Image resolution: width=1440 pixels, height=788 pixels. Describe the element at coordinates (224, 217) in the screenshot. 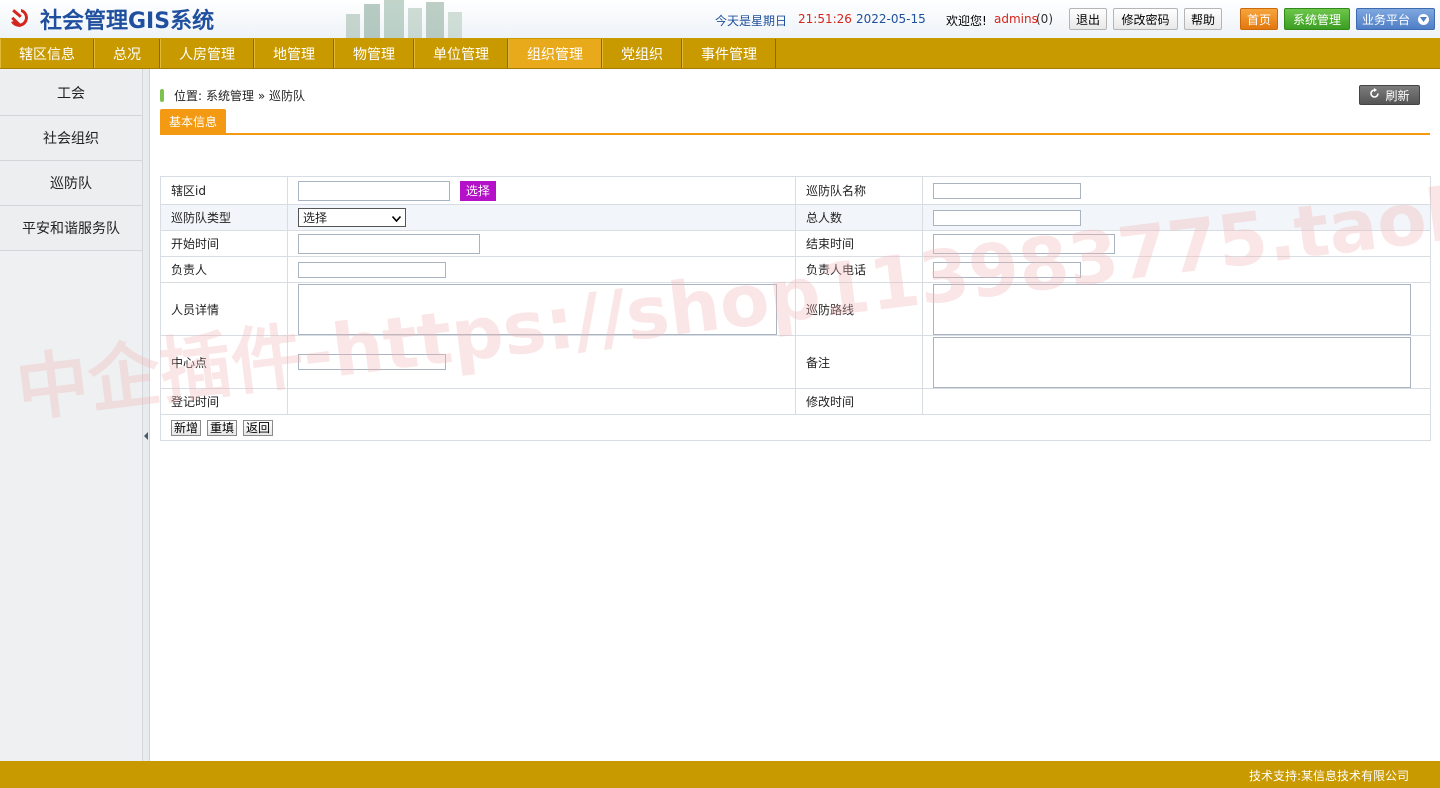

I see `team-type-label: 巡防队类型` at that location.